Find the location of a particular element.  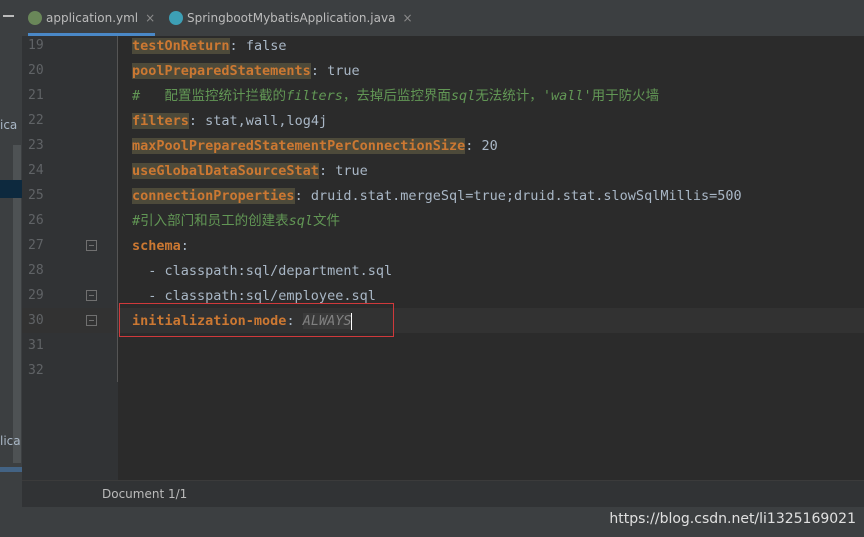

annotation-highlight-box is located at coordinates (256, 320).